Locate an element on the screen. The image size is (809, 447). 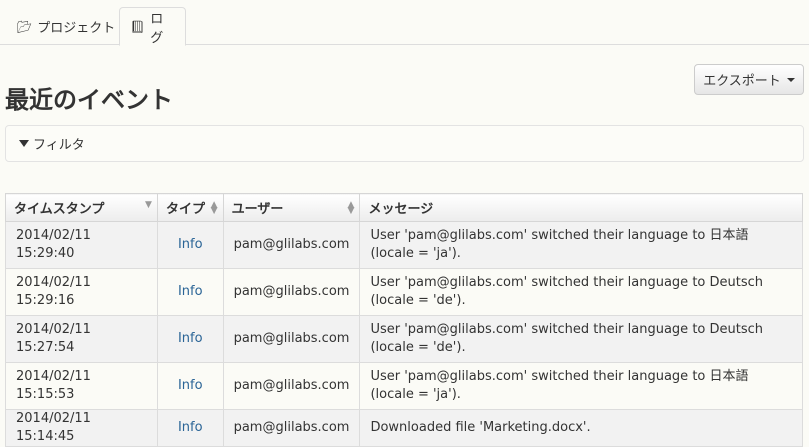
filter-toggle: フィルタ is located at coordinates (404, 143).